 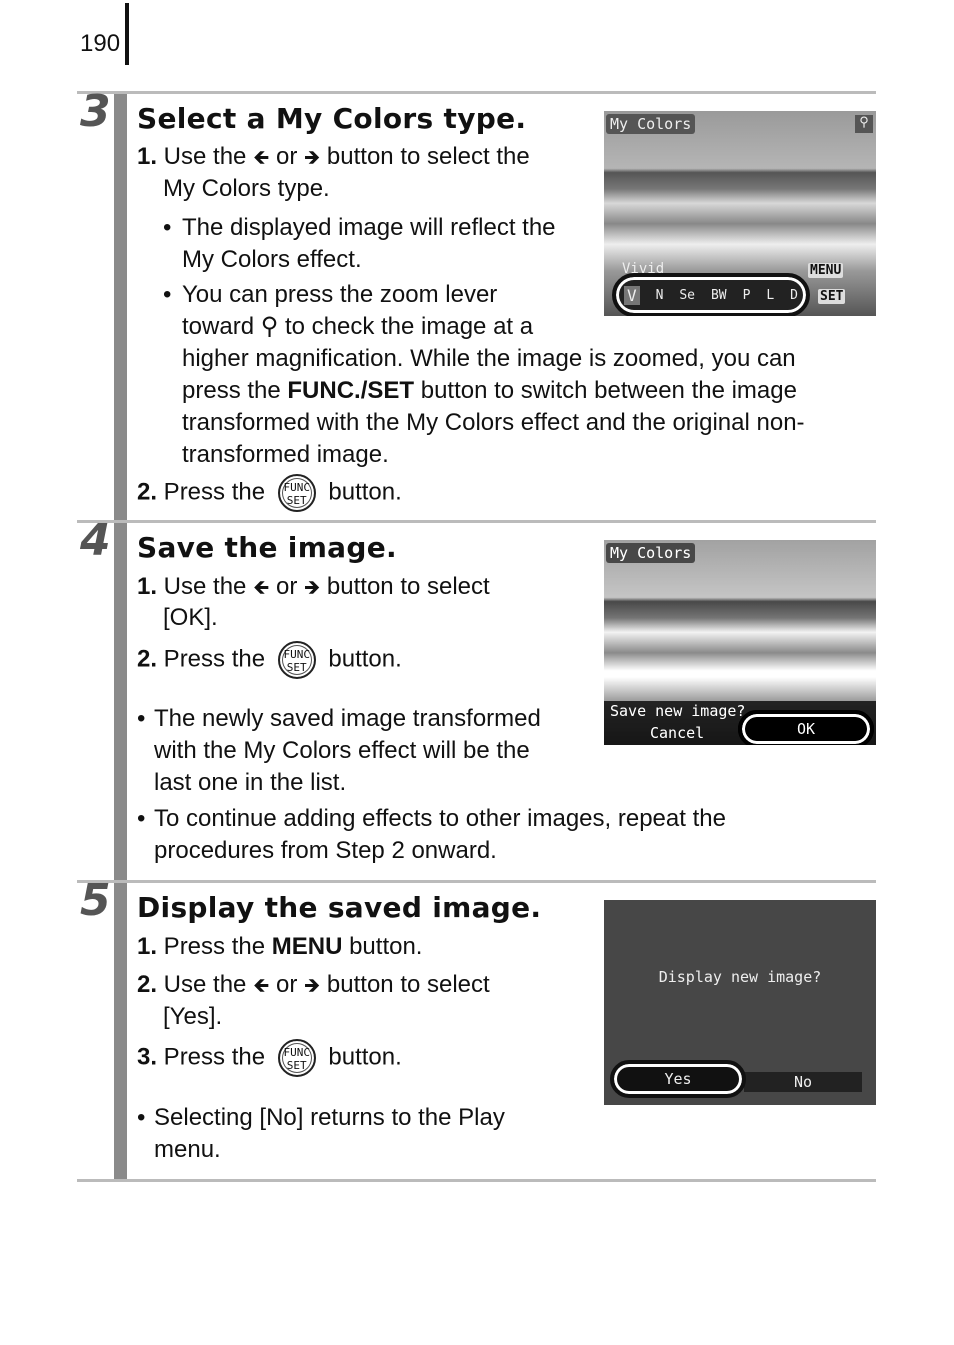 What do you see at coordinates (806, 727) in the screenshot?
I see `ok-option: OK` at bounding box center [806, 727].